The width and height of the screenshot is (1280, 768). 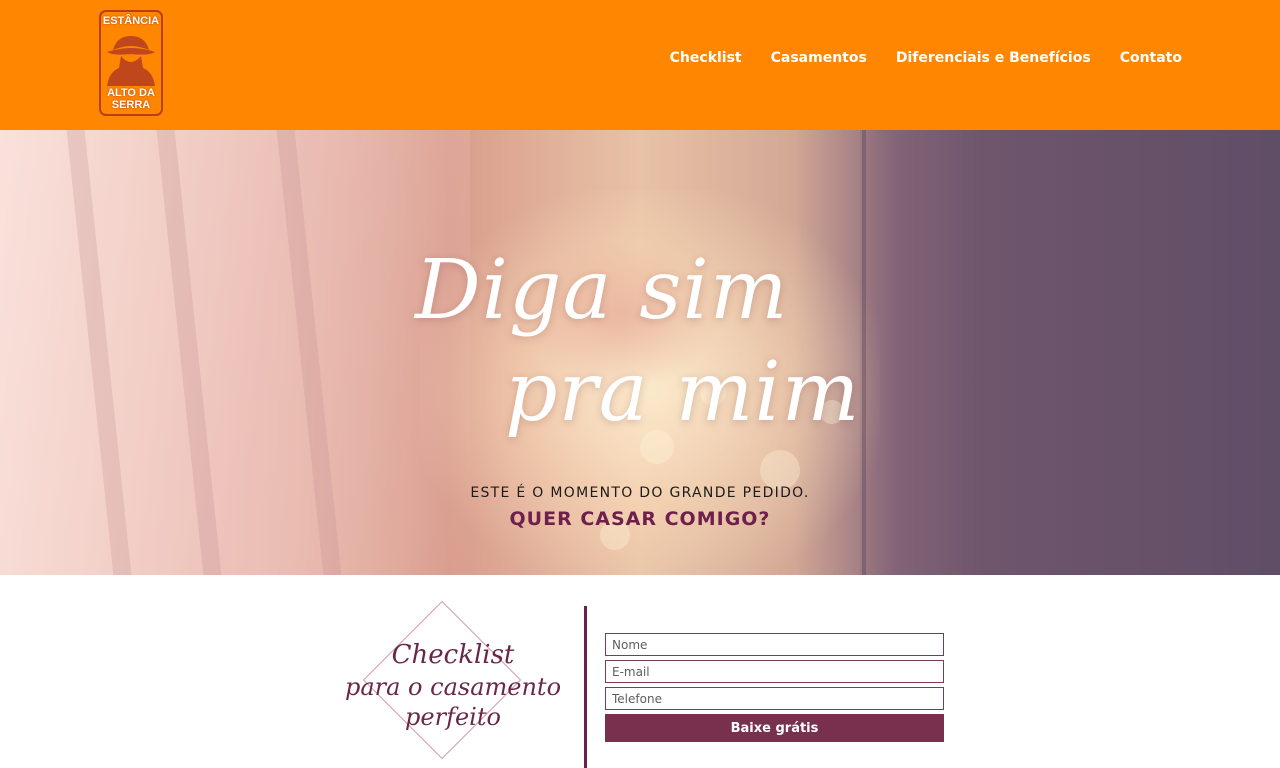 What do you see at coordinates (706, 58) in the screenshot?
I see `nav-link-checklist: Checklist` at bounding box center [706, 58].